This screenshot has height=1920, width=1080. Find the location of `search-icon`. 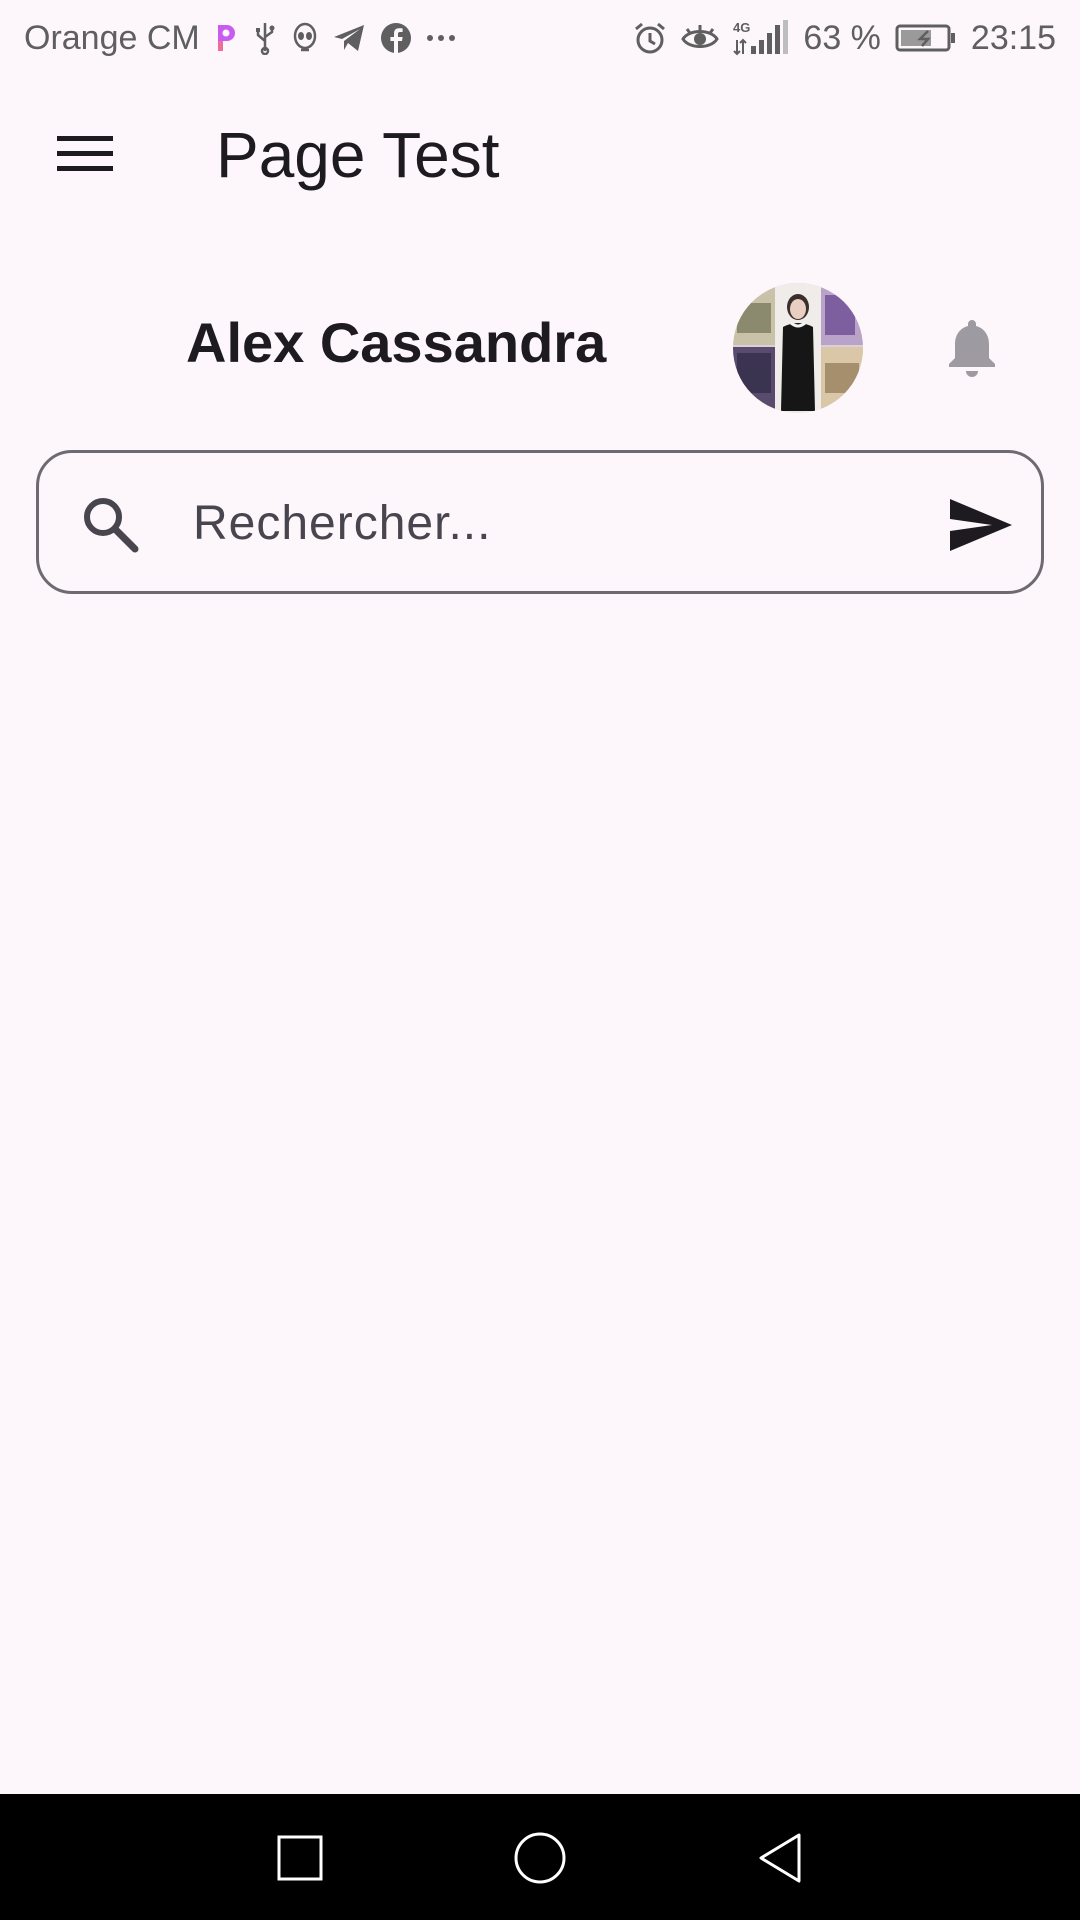

search-icon is located at coordinates (111, 525).